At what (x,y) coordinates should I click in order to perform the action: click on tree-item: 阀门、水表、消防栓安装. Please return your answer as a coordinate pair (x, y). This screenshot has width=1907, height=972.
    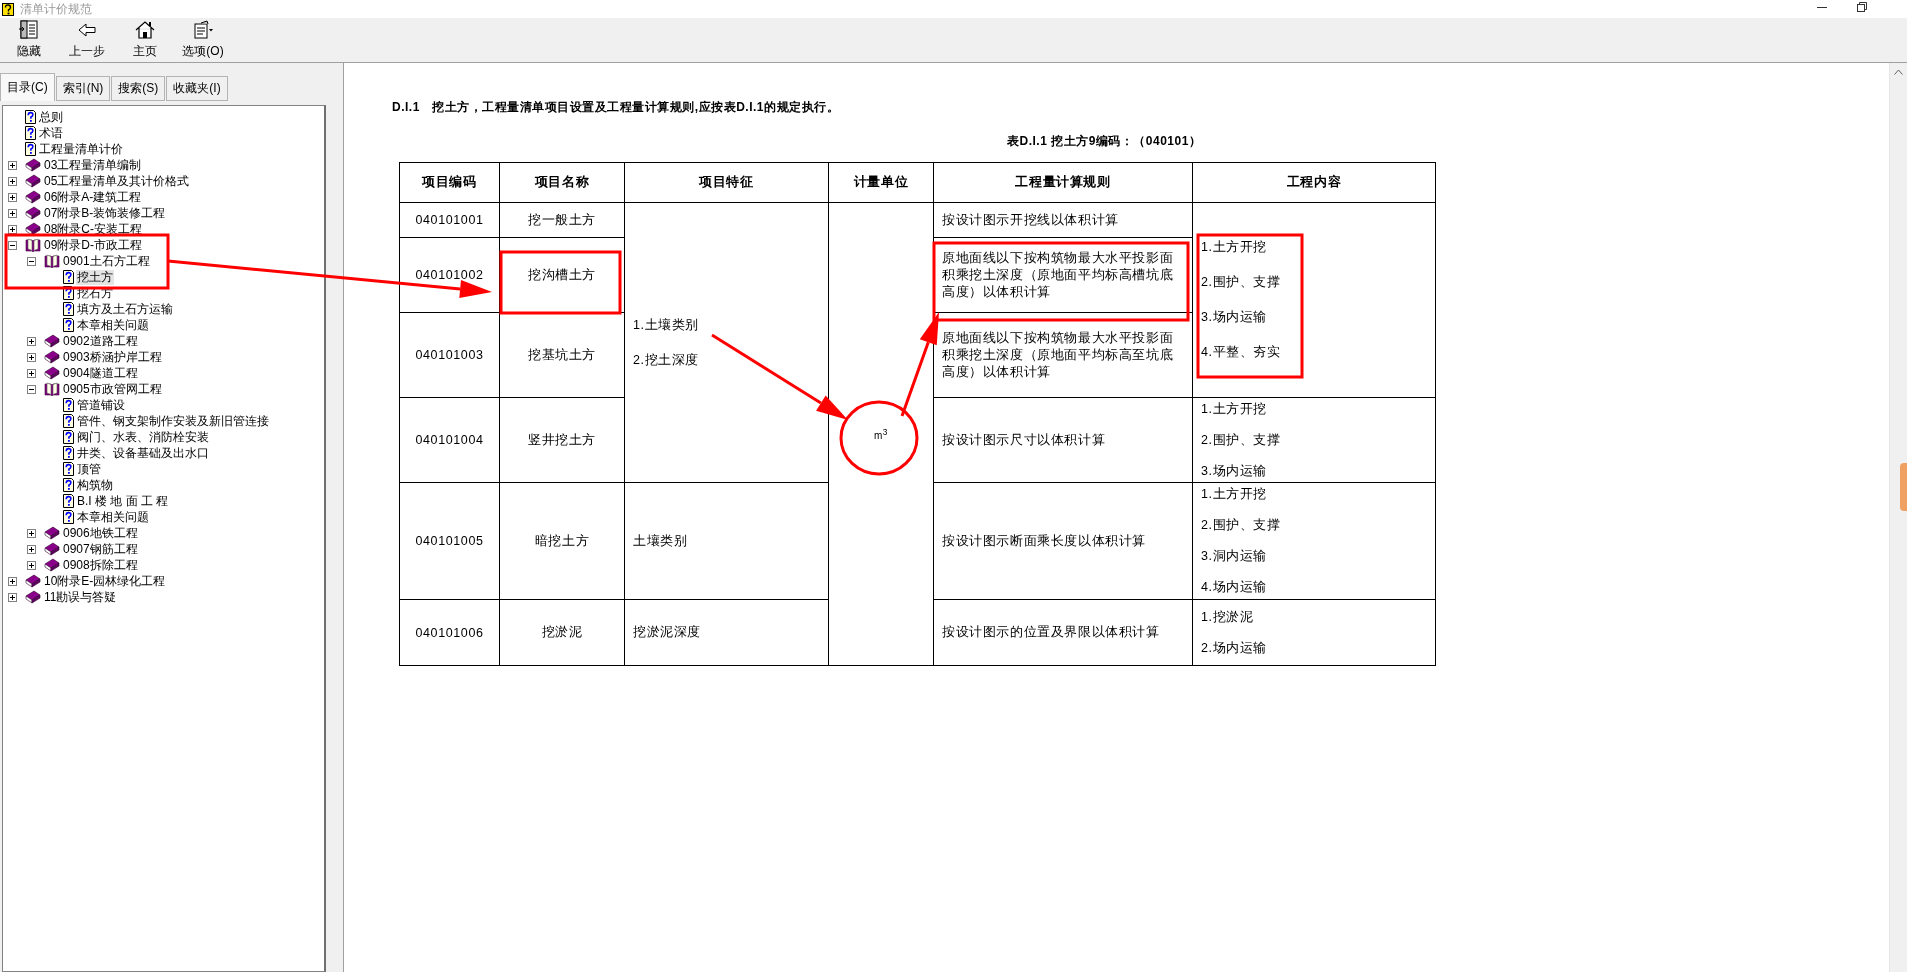
    Looking at the image, I should click on (143, 437).